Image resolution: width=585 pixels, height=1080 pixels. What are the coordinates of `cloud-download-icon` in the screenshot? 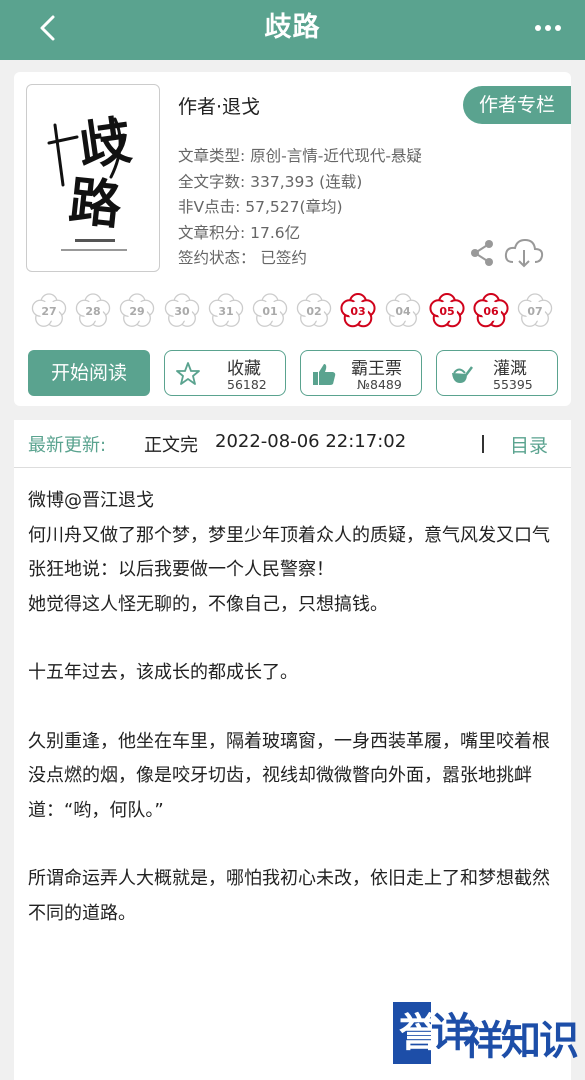 It's located at (524, 253).